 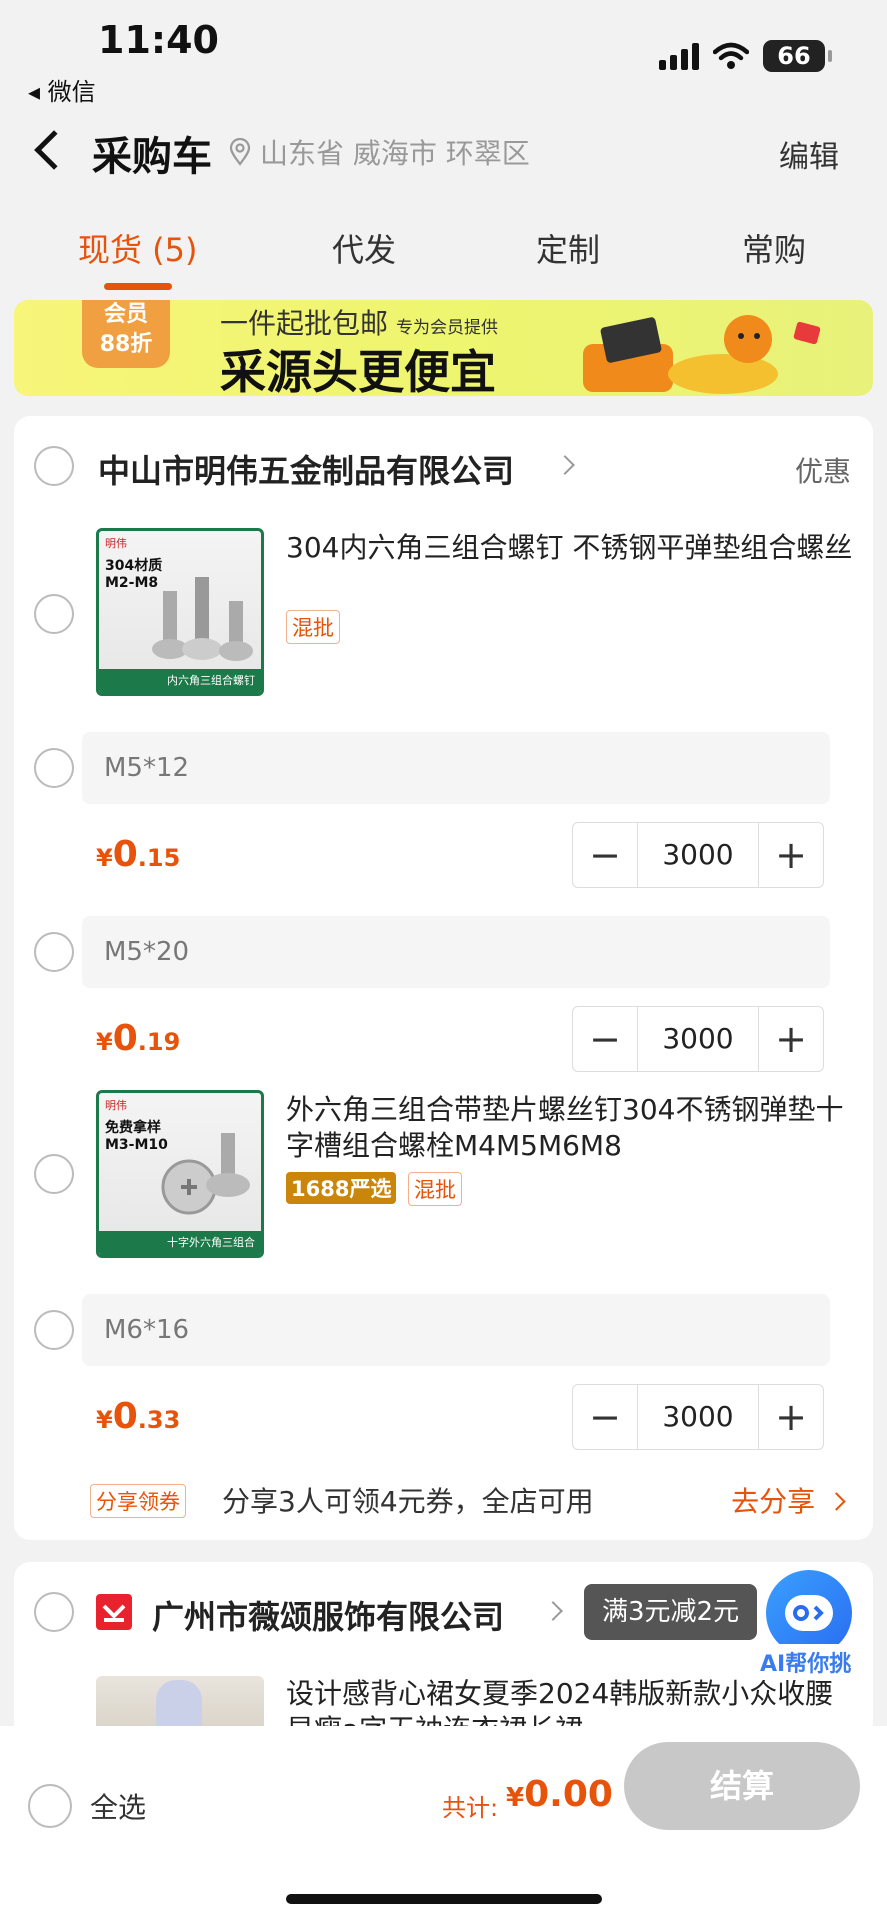 I want to click on share-coupon-text: 分享3人可领4元券，全店可用, so click(x=408, y=1501).